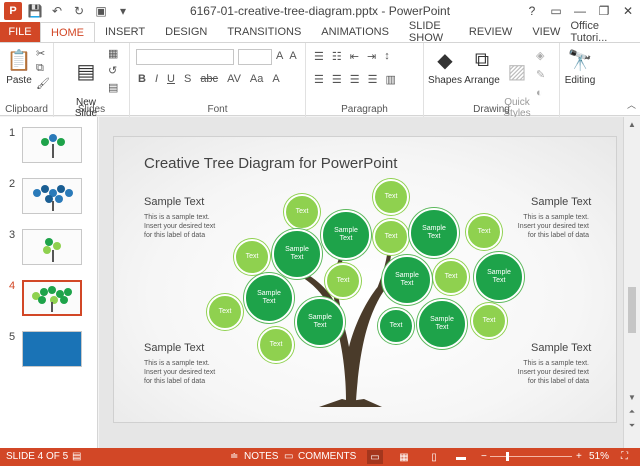 The width and height of the screenshot is (640, 466). What do you see at coordinates (354, 56) in the screenshot?
I see `decrease-indent-icon: ⇤` at bounding box center [354, 56].